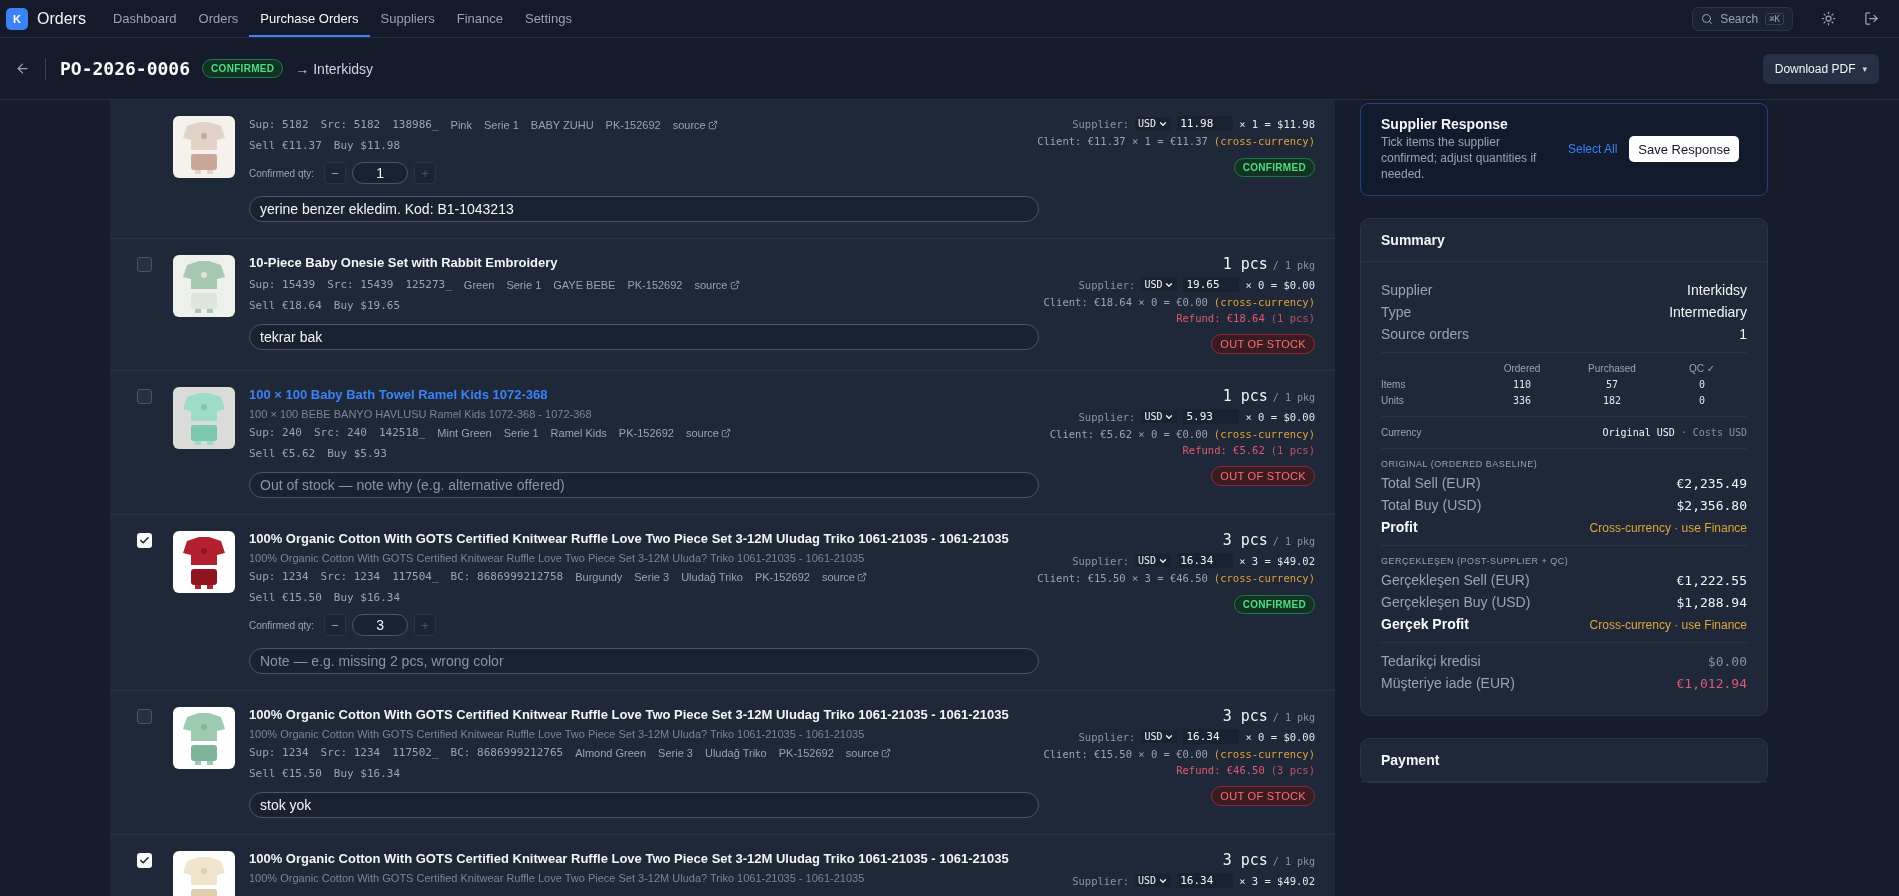 The height and width of the screenshot is (896, 1899). I want to click on search-button: Search ⌘K, so click(1742, 18).